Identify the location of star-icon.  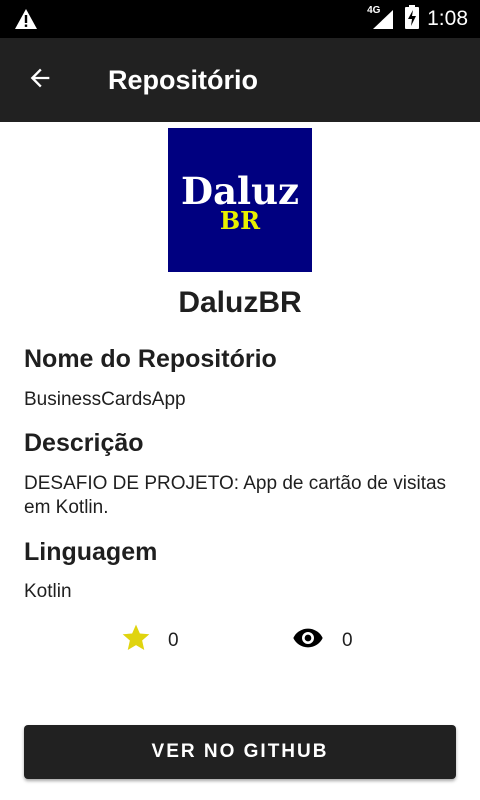
(136, 640).